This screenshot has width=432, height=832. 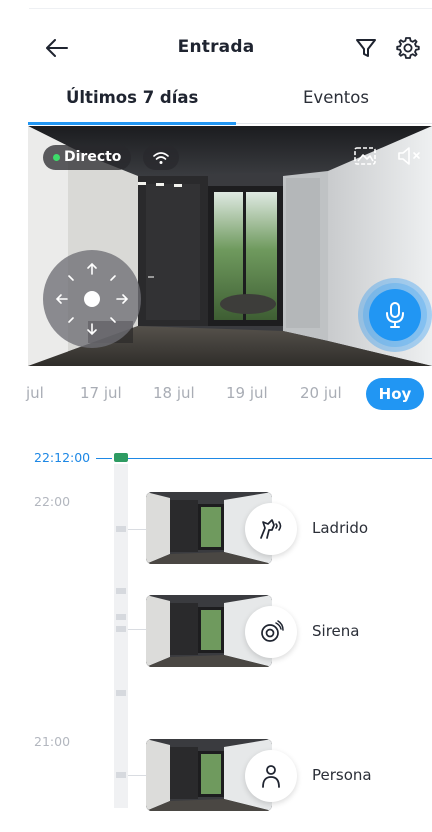 What do you see at coordinates (121, 457) in the screenshot?
I see `current-time-marker` at bounding box center [121, 457].